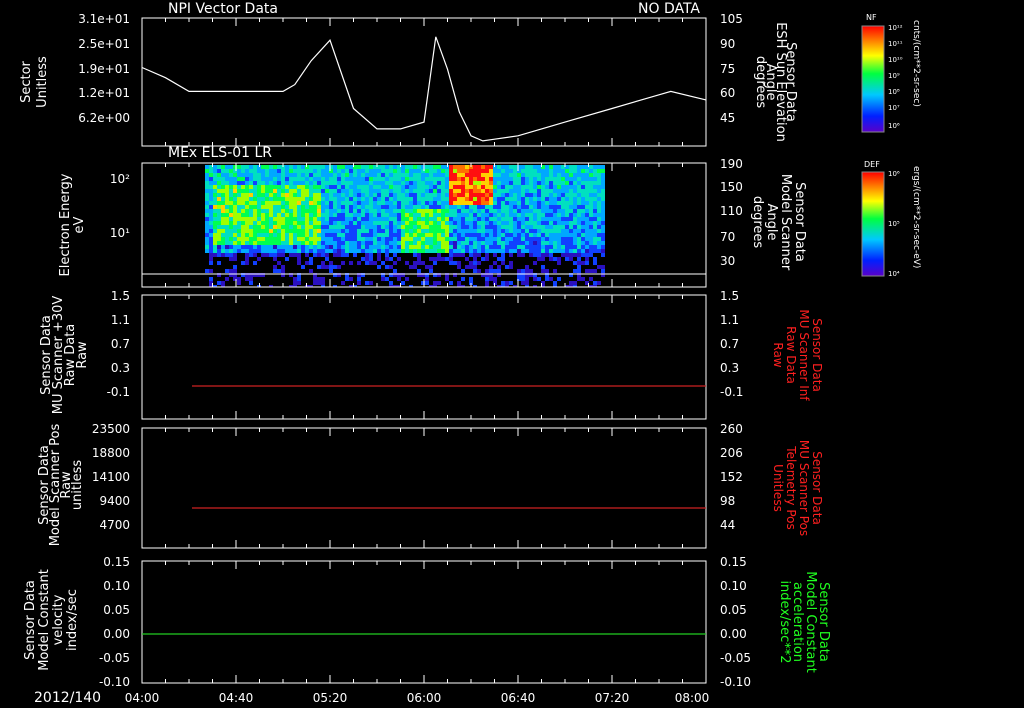 The width and height of the screenshot is (1024, 708). What do you see at coordinates (424, 357) in the screenshot?
I see `panel-3-ticks` at bounding box center [424, 357].